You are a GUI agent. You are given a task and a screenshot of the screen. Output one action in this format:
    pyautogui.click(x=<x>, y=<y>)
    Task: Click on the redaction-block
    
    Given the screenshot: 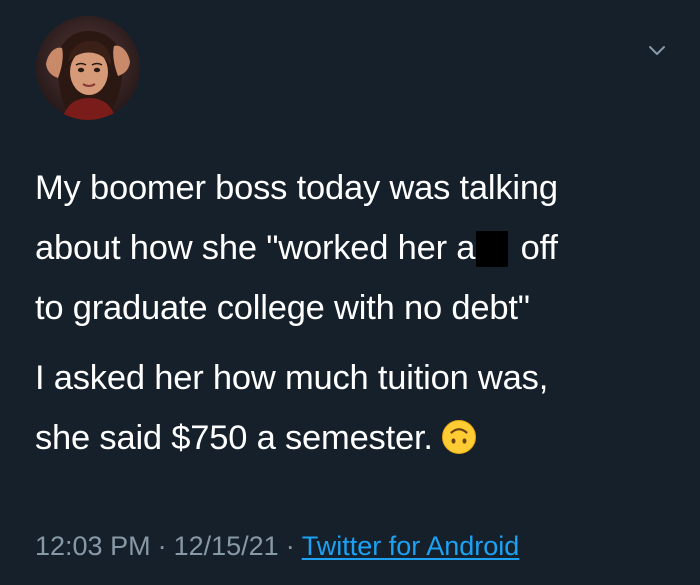 What is the action you would take?
    pyautogui.click(x=492, y=249)
    